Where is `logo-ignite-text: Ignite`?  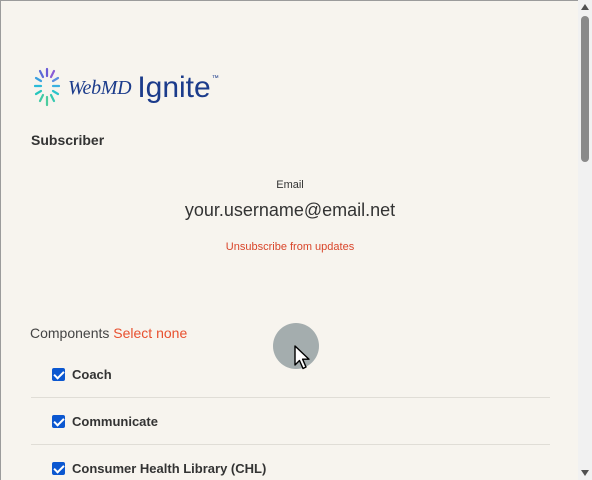
logo-ignite-text: Ignite is located at coordinates (174, 87).